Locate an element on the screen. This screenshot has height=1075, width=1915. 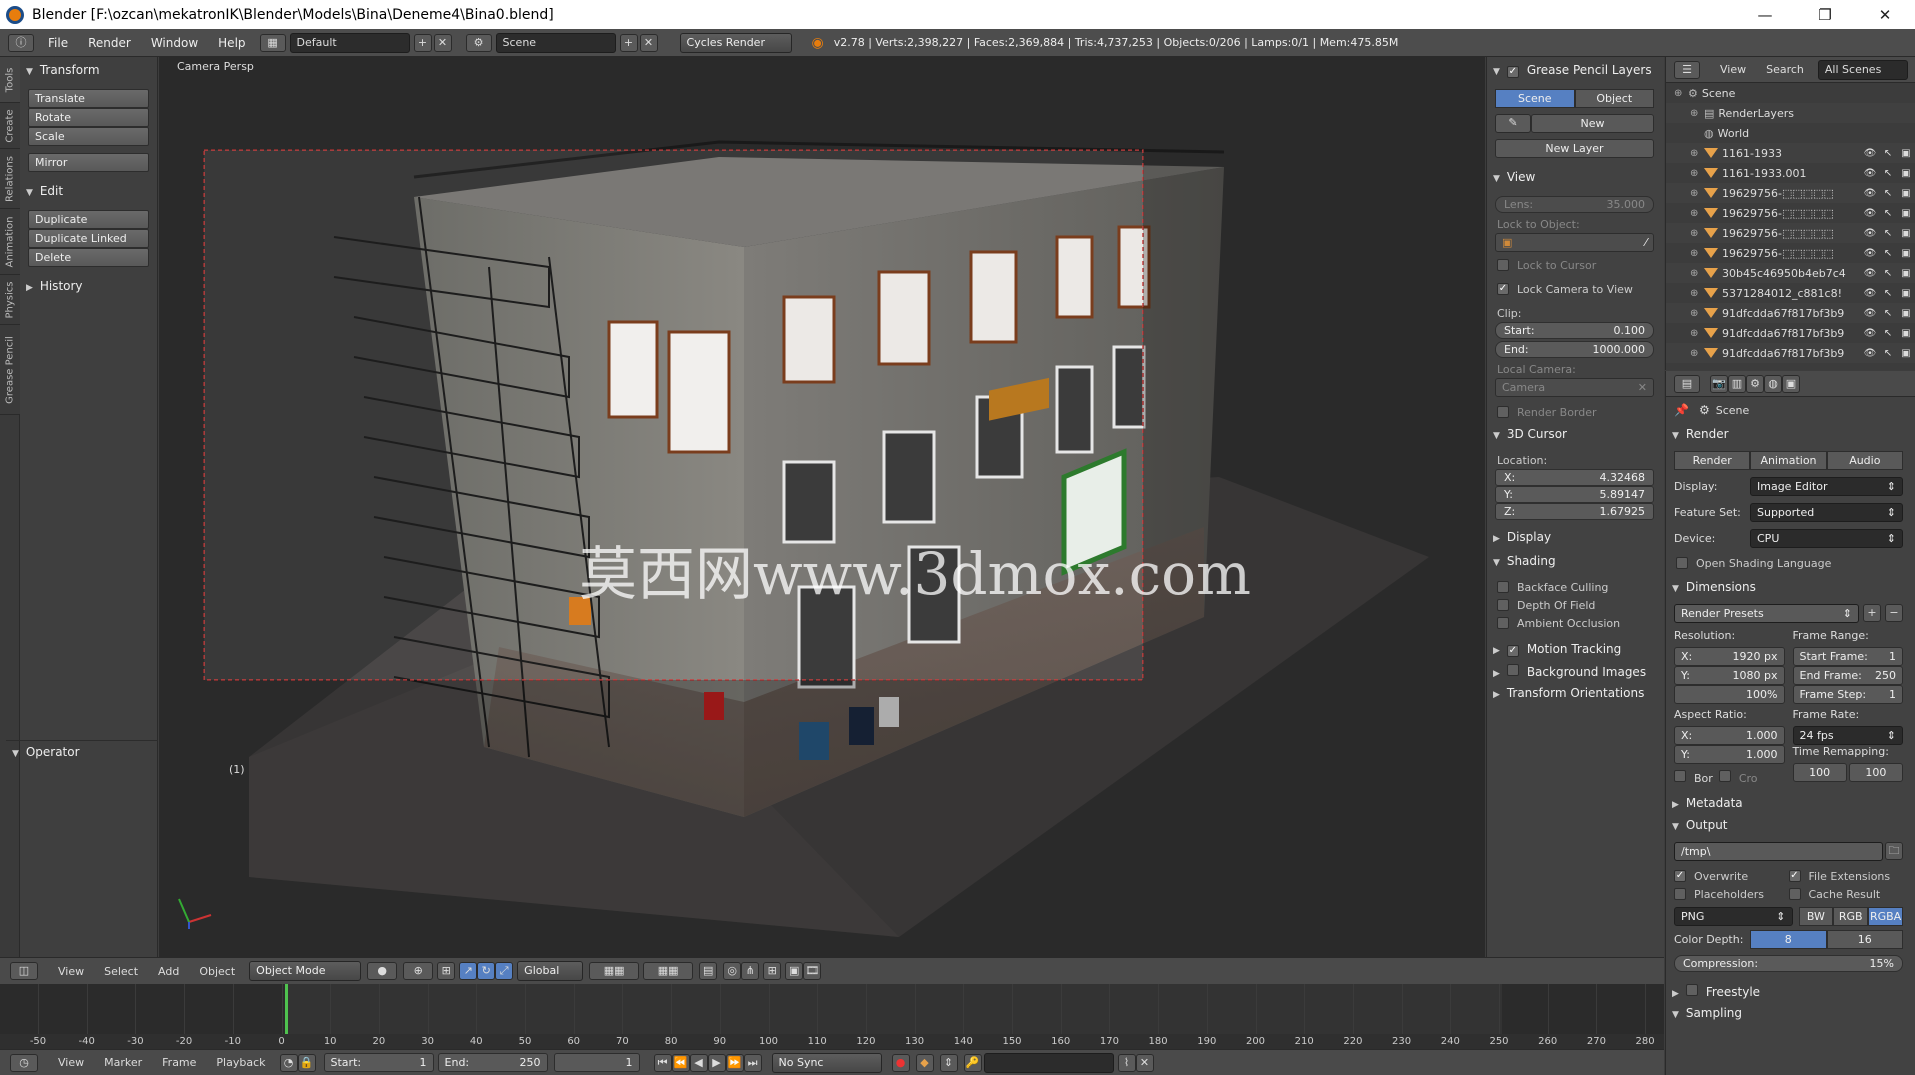
record-icon: ● is located at coordinates (900, 1062).